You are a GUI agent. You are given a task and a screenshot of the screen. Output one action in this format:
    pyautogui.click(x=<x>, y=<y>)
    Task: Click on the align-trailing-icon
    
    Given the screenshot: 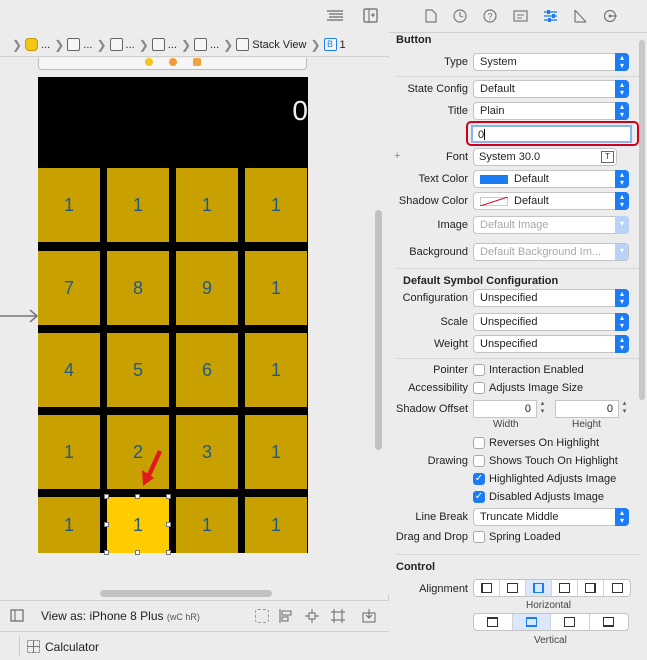 What is the action you would take?
    pyautogui.click(x=617, y=588)
    